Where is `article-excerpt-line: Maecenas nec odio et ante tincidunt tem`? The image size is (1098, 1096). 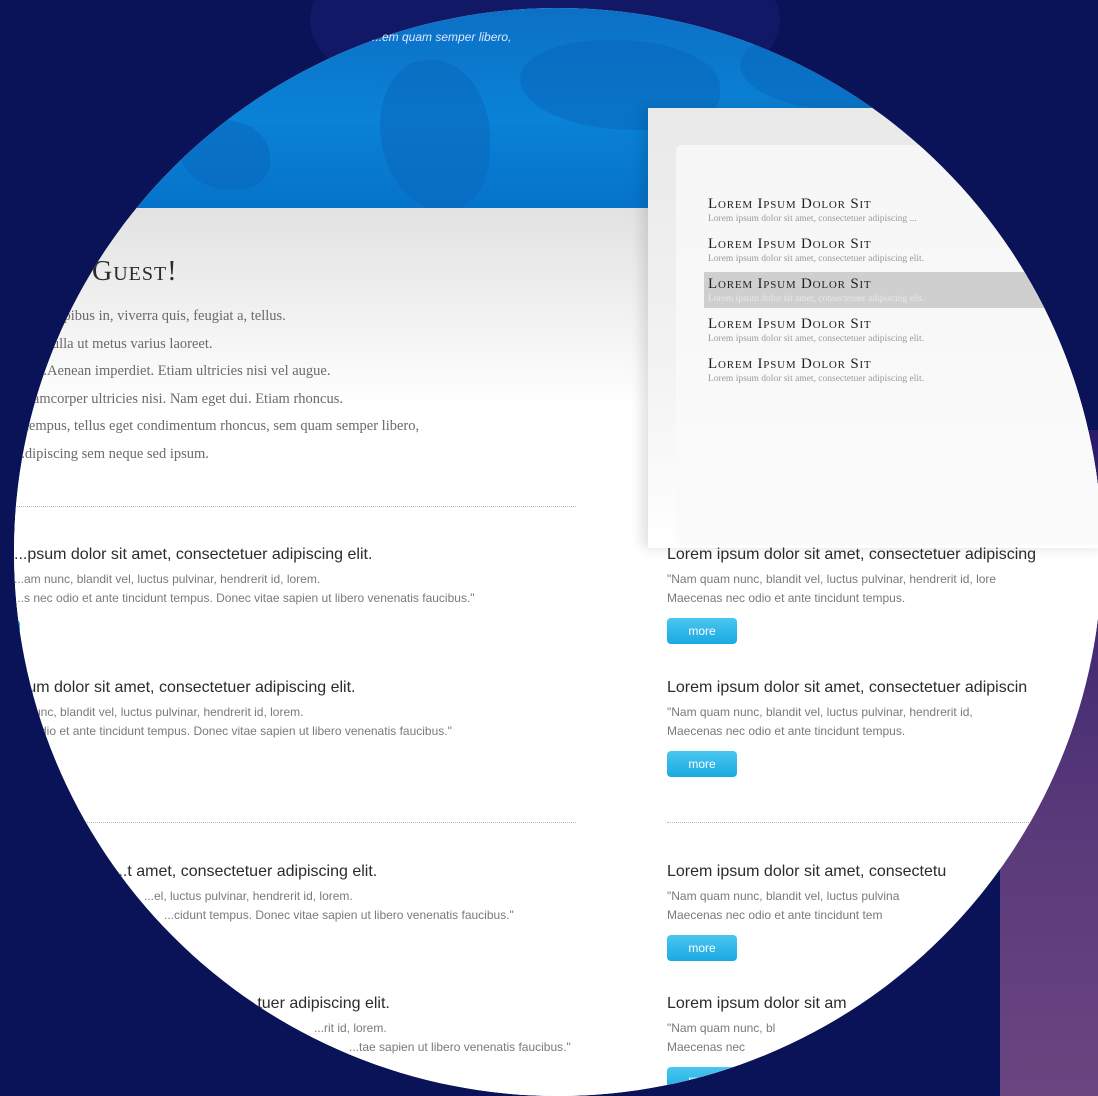 article-excerpt-line: Maecenas nec odio et ante tincidunt tem is located at coordinates (775, 915).